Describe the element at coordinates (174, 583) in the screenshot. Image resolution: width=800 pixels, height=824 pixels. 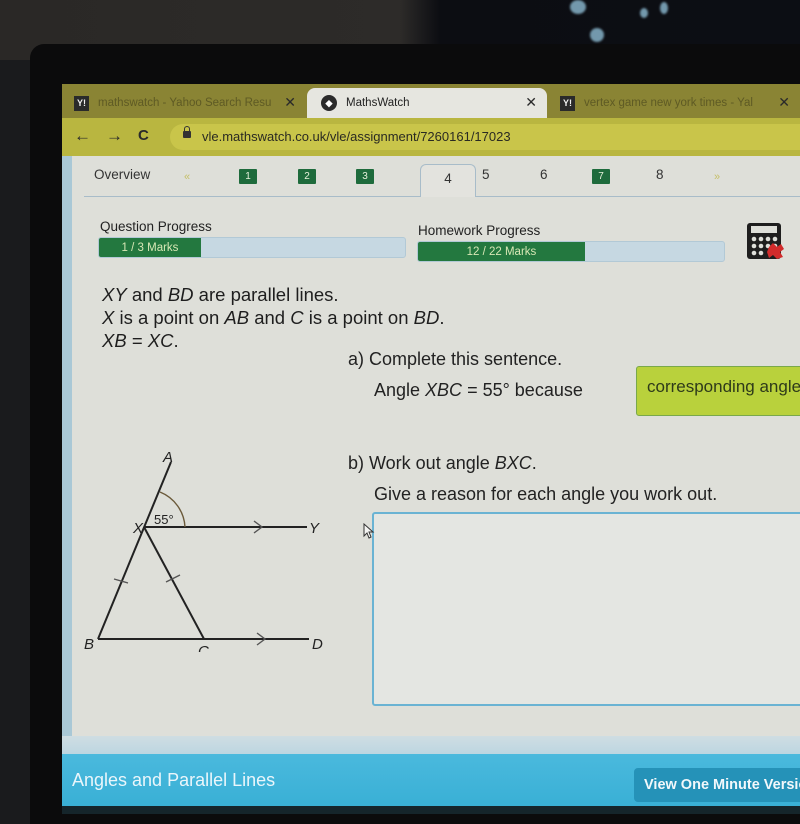
I see `line-xc` at that location.